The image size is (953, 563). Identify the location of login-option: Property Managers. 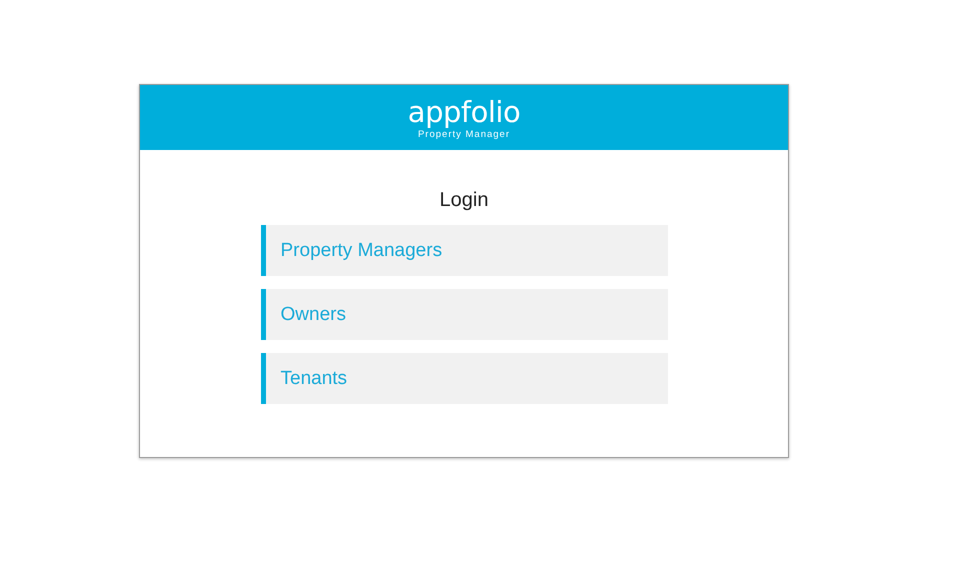
(464, 250).